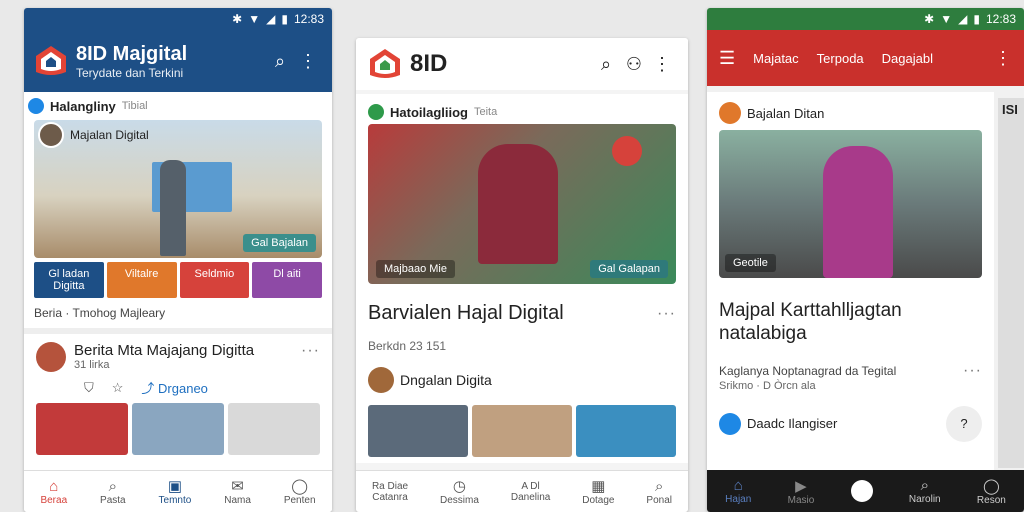 The height and width of the screenshot is (512, 1024). What do you see at coordinates (308, 19) in the screenshot?
I see `status-time: 12:83` at bounding box center [308, 19].